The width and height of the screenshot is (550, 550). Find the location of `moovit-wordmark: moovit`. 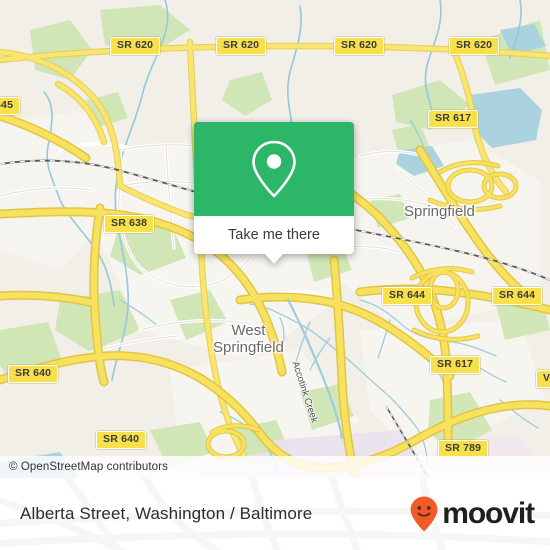

moovit-wordmark: moovit is located at coordinates (488, 513).